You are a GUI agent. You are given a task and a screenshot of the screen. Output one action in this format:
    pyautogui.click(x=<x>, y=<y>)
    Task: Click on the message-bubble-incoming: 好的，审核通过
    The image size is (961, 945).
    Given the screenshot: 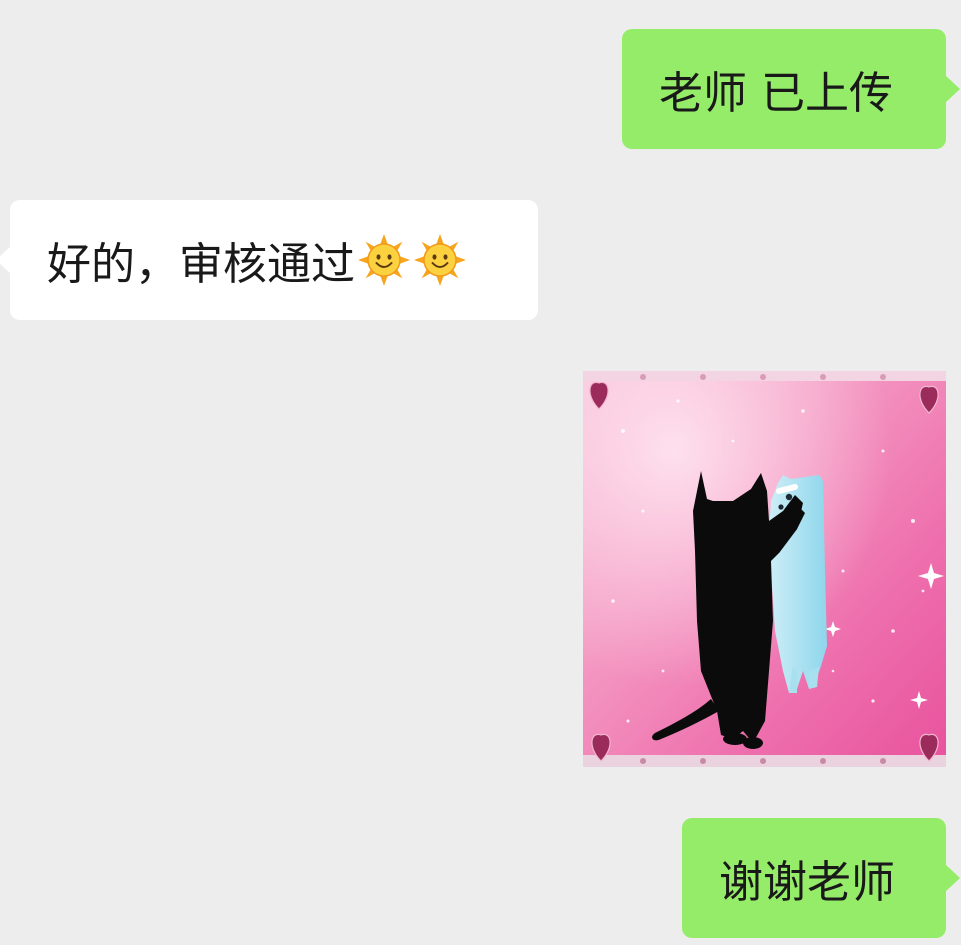 What is the action you would take?
    pyautogui.click(x=269, y=260)
    